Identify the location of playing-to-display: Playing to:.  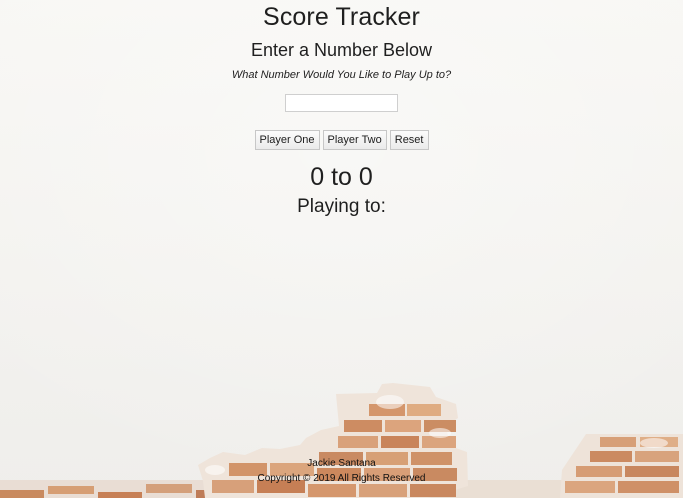
(341, 207).